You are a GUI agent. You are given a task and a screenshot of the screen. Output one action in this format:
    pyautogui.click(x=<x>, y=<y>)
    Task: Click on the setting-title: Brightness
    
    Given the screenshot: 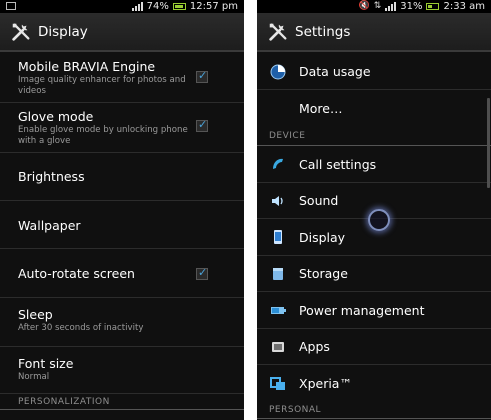 What is the action you would take?
    pyautogui.click(x=51, y=176)
    